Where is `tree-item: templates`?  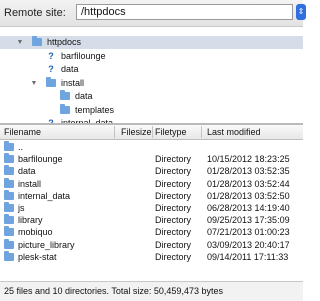 tree-item: templates is located at coordinates (151, 110).